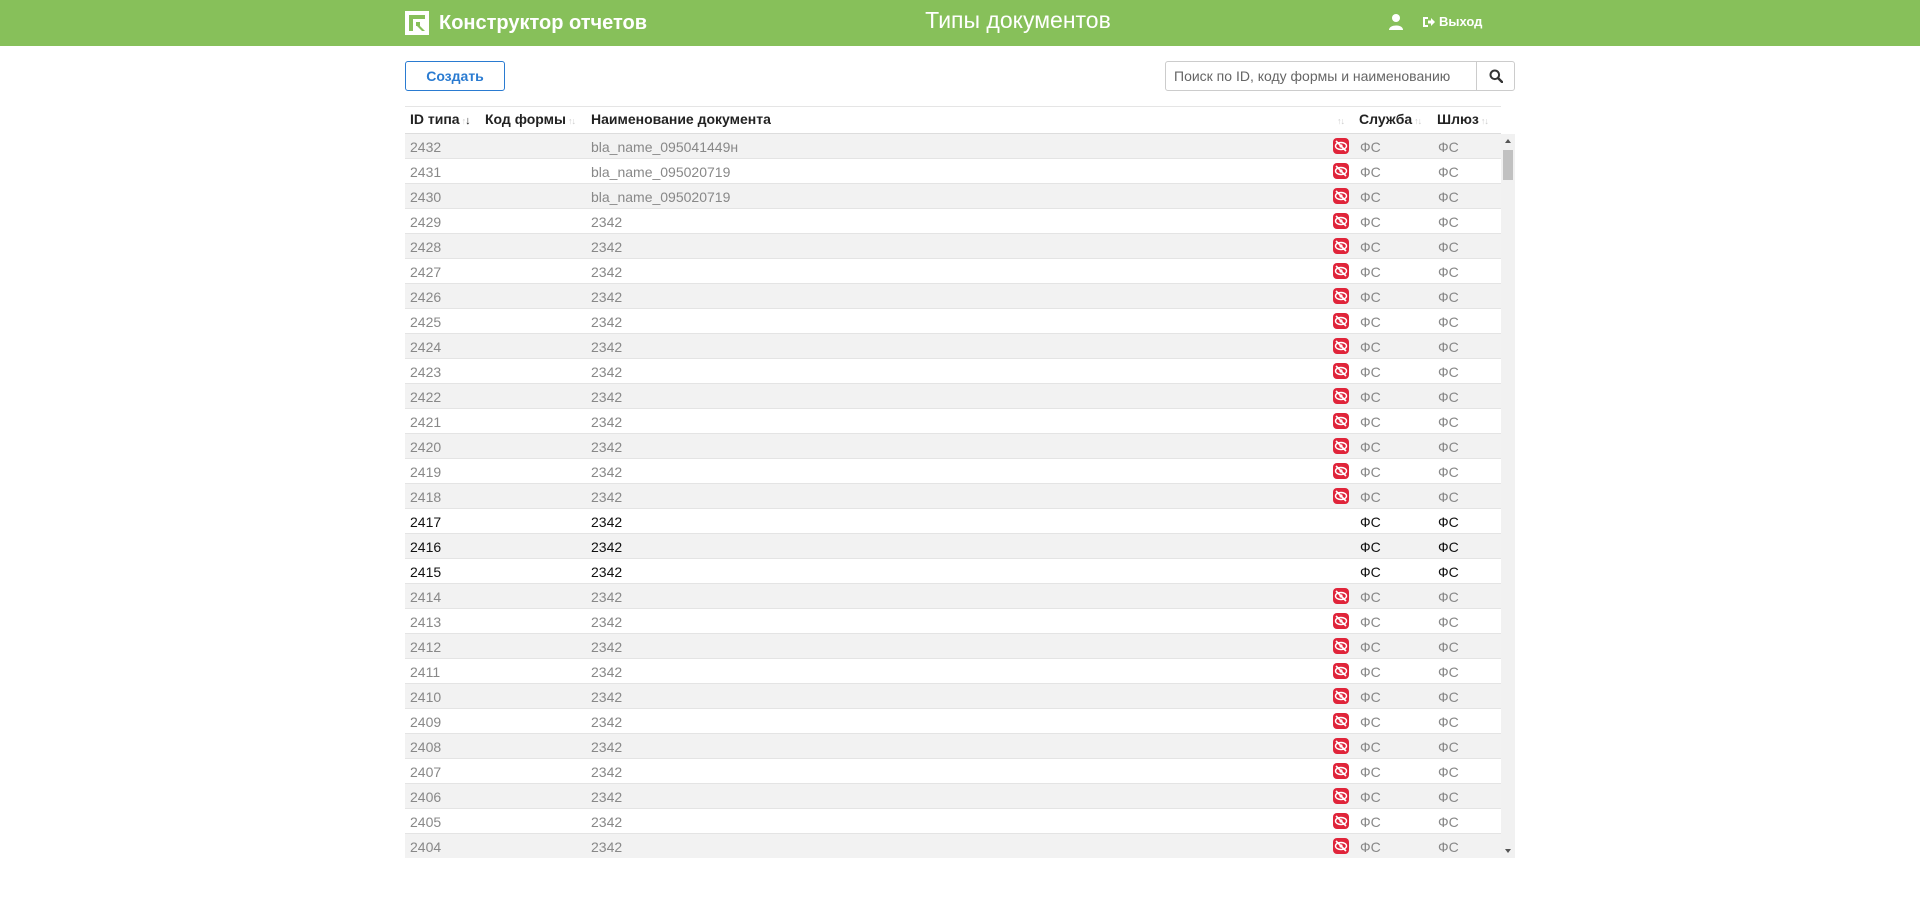 This screenshot has height=910, width=1920. What do you see at coordinates (1390, 119) in the screenshot?
I see `column-header-service: Служба ↑↓` at bounding box center [1390, 119].